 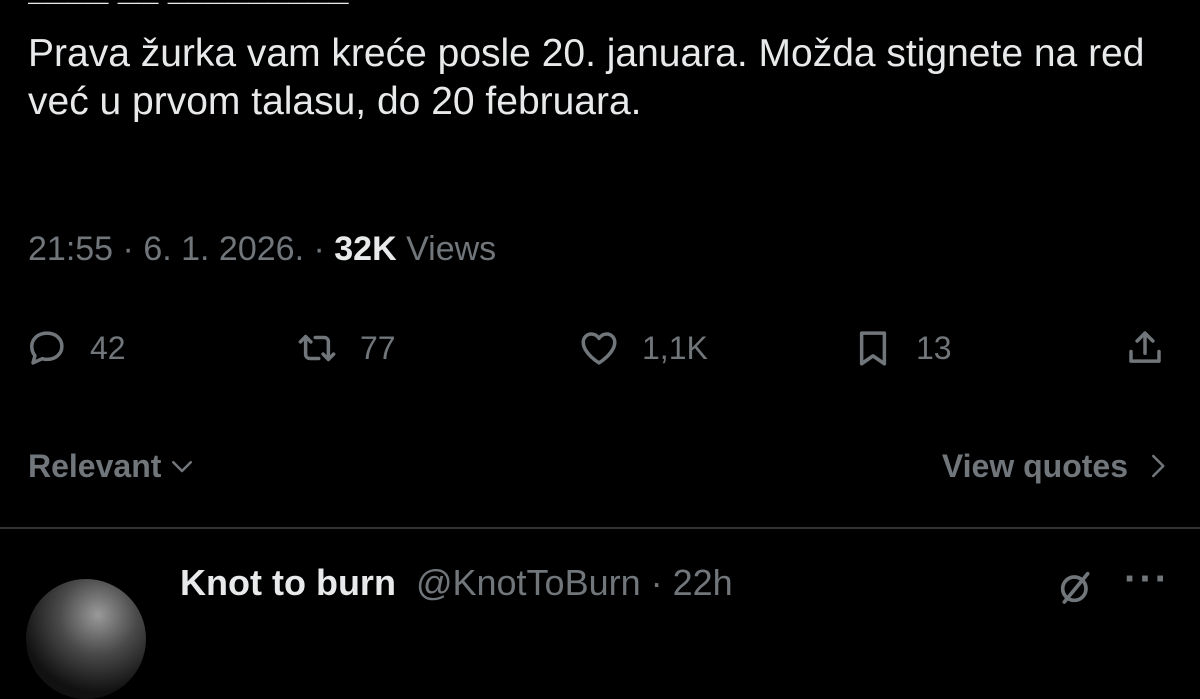 What do you see at coordinates (317, 348) in the screenshot?
I see `retweet-icon` at bounding box center [317, 348].